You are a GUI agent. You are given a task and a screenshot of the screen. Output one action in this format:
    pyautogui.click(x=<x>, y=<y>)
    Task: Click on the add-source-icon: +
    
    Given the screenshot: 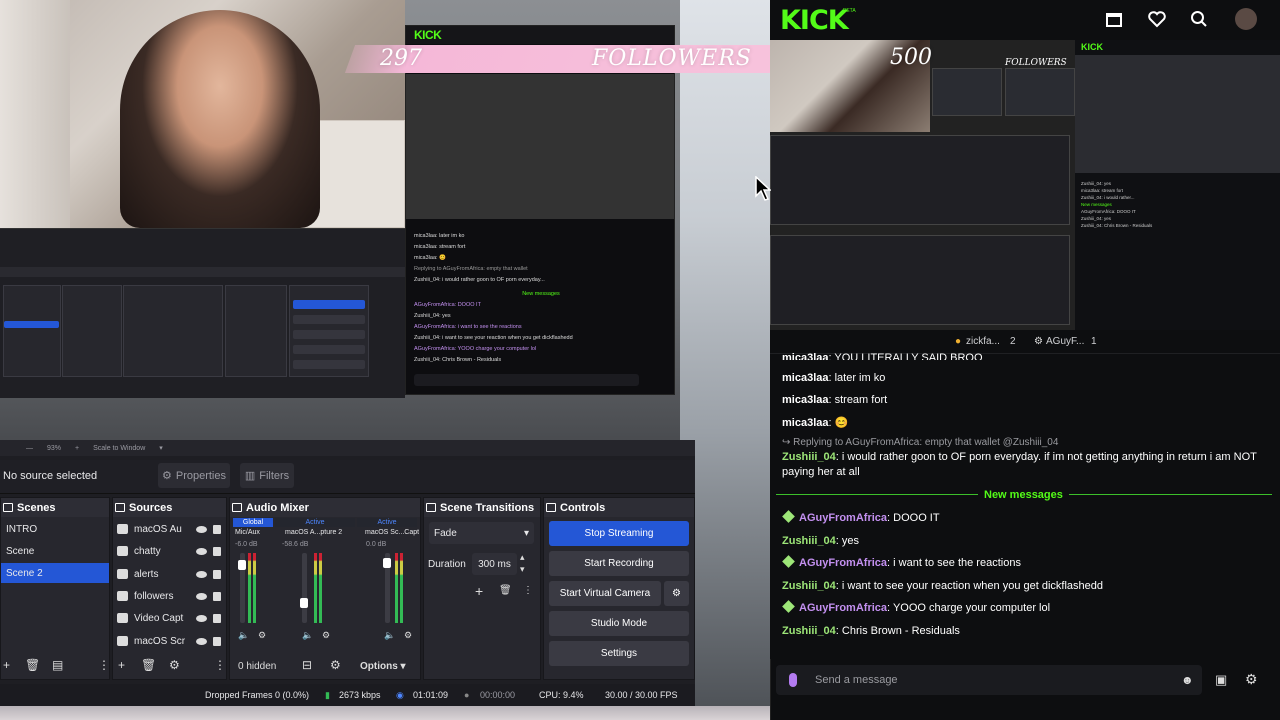 What is the action you would take?
    pyautogui.click(x=121, y=667)
    